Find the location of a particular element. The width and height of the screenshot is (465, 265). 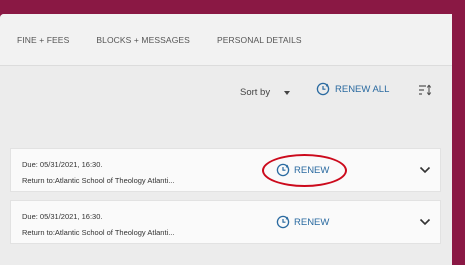

renew-all-button: RENEW ALL is located at coordinates (352, 89).